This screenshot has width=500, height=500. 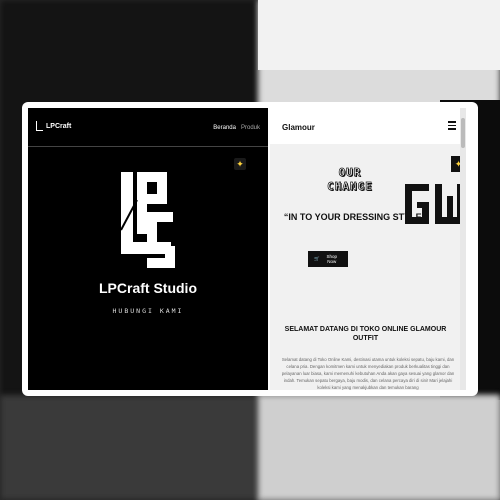 I want to click on pane-divider, so click(x=269, y=249).